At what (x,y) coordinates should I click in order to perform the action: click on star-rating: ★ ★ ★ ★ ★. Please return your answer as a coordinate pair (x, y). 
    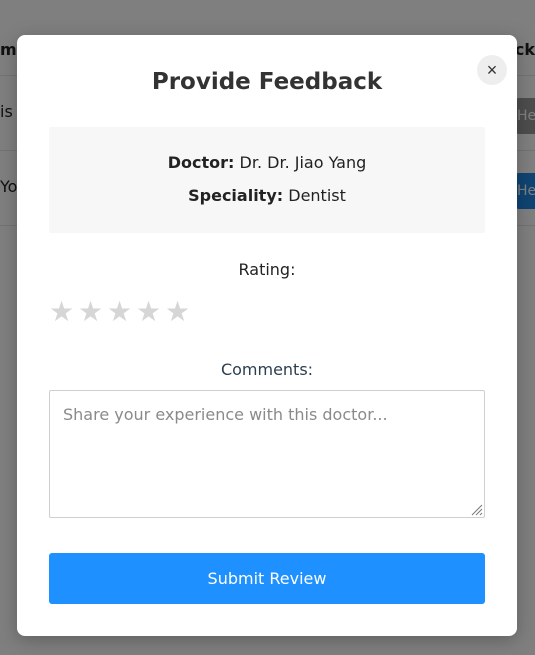
    Looking at the image, I should click on (121, 312).